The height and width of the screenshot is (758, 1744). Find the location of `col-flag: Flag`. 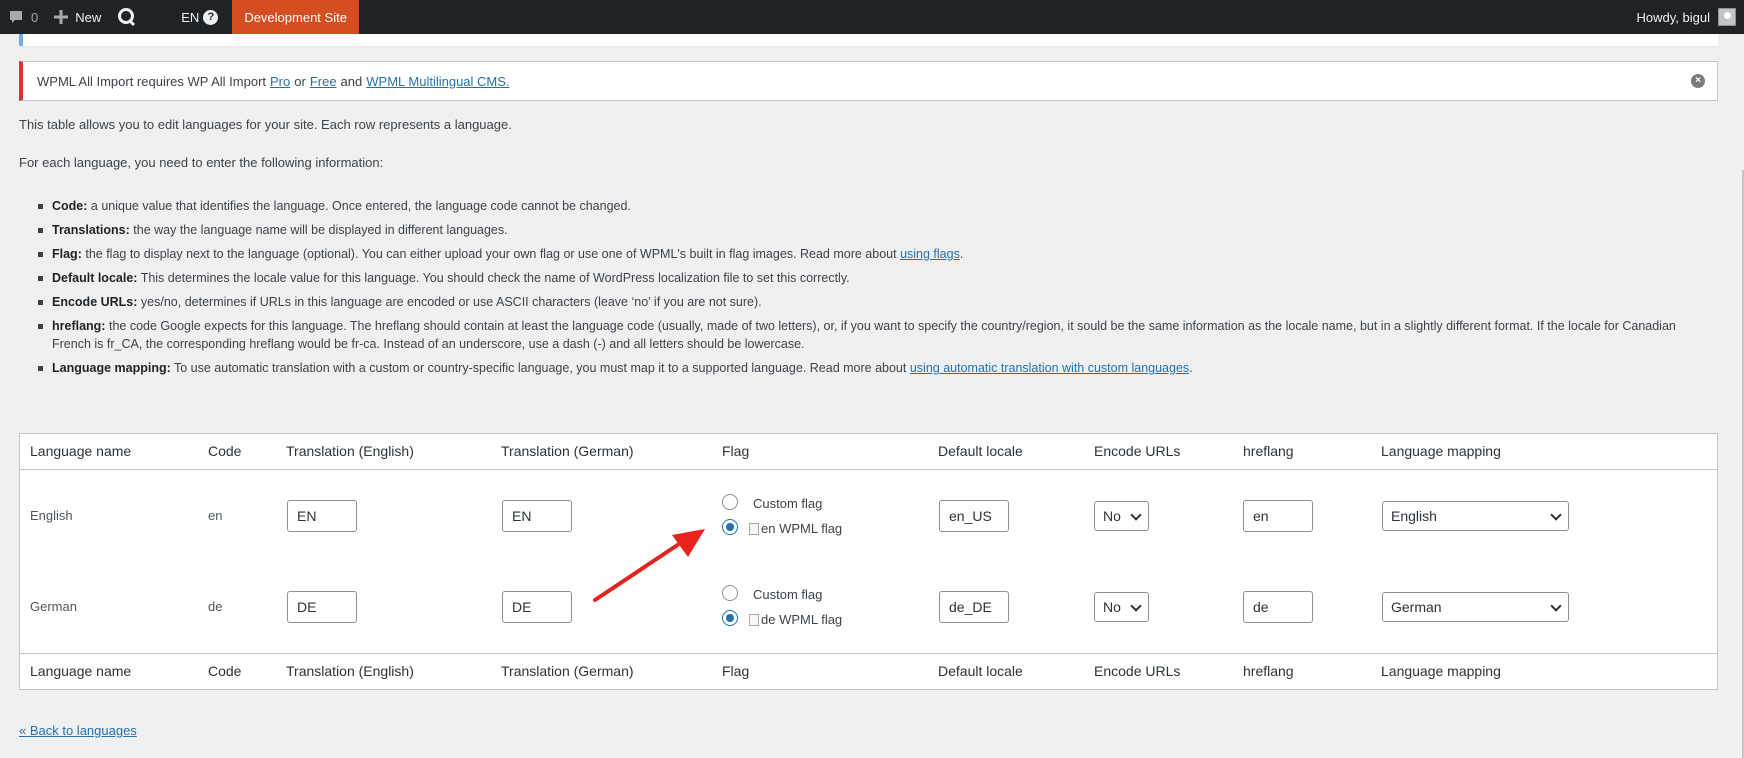

col-flag: Flag is located at coordinates (736, 451).